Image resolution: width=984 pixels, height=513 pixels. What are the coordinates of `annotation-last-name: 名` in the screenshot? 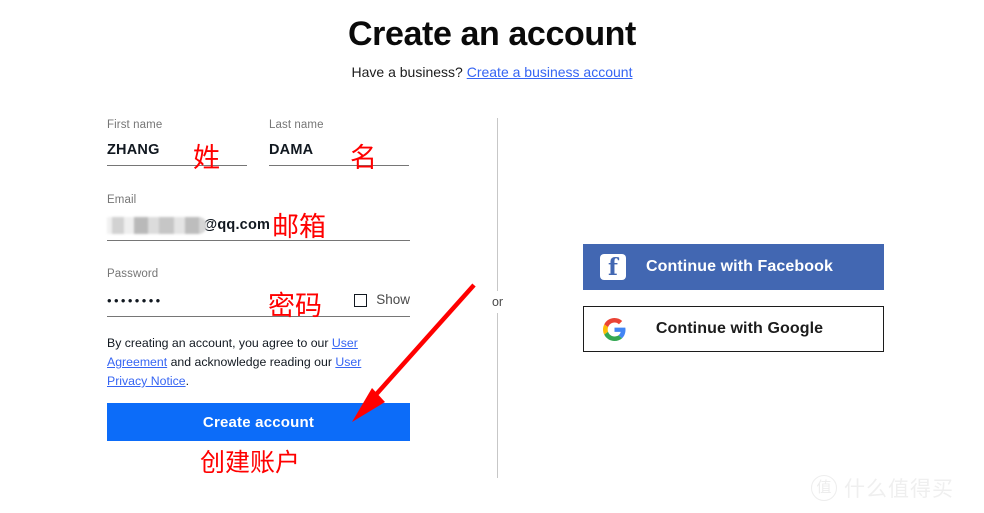 It's located at (363, 158).